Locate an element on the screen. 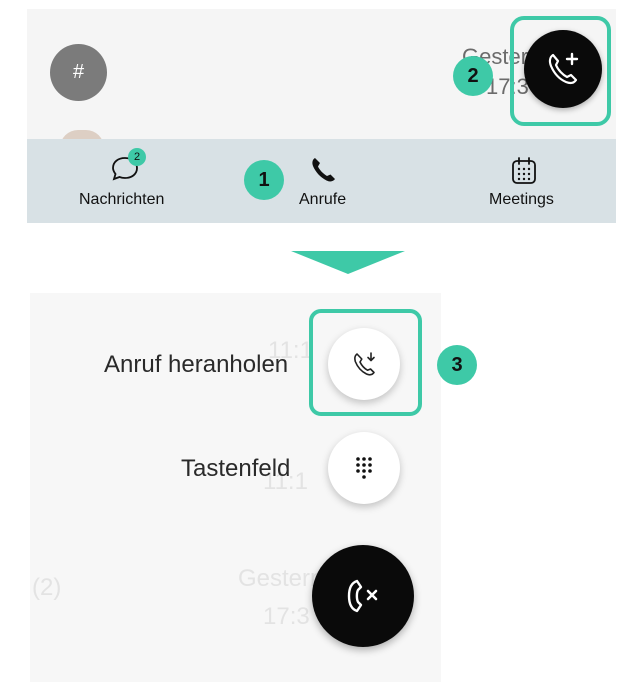 Image resolution: width=631 pixels, height=682 pixels. callout-number: 2 is located at coordinates (473, 75).